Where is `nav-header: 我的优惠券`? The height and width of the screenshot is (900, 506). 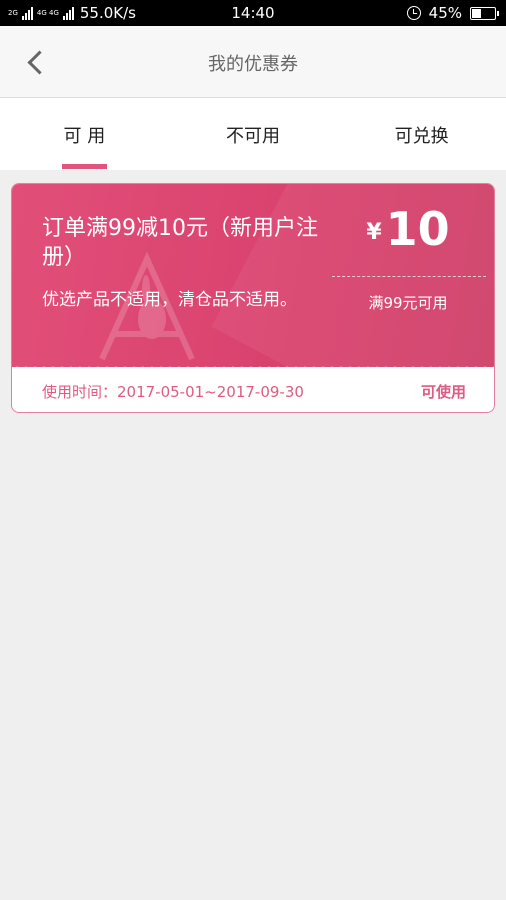
nav-header: 我的优惠券 is located at coordinates (253, 62).